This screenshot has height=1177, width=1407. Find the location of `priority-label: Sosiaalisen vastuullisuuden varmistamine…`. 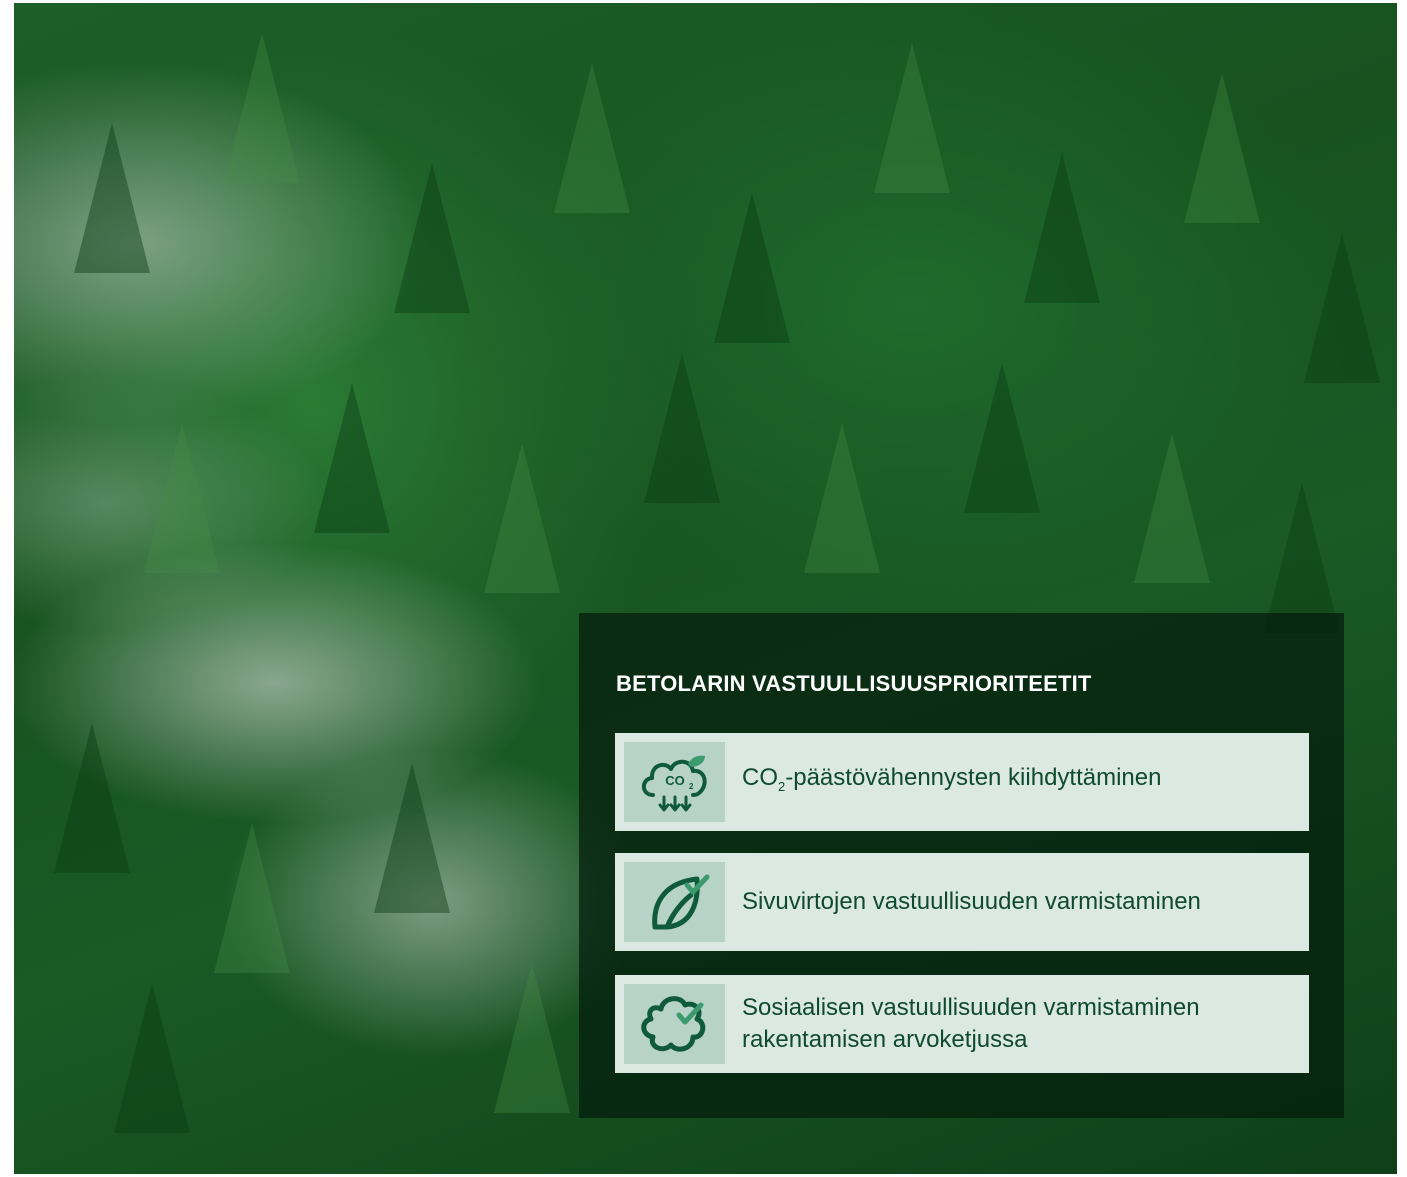

priority-label: Sosiaalisen vastuullisuuden varmistamine… is located at coordinates (971, 1023).